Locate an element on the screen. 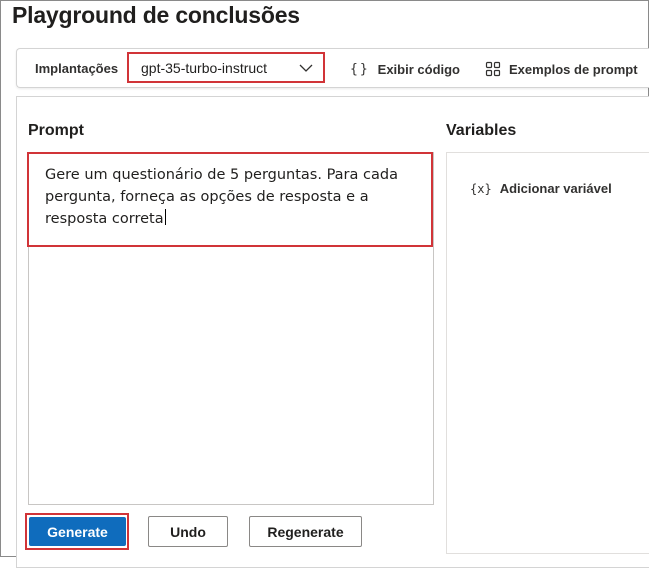  variables-heading: Variables is located at coordinates (481, 130).